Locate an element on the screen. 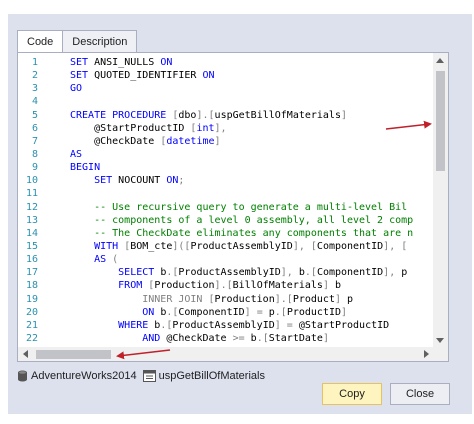 The width and height of the screenshot is (474, 424). code-token: @CheckDate is located at coordinates (115, 141).